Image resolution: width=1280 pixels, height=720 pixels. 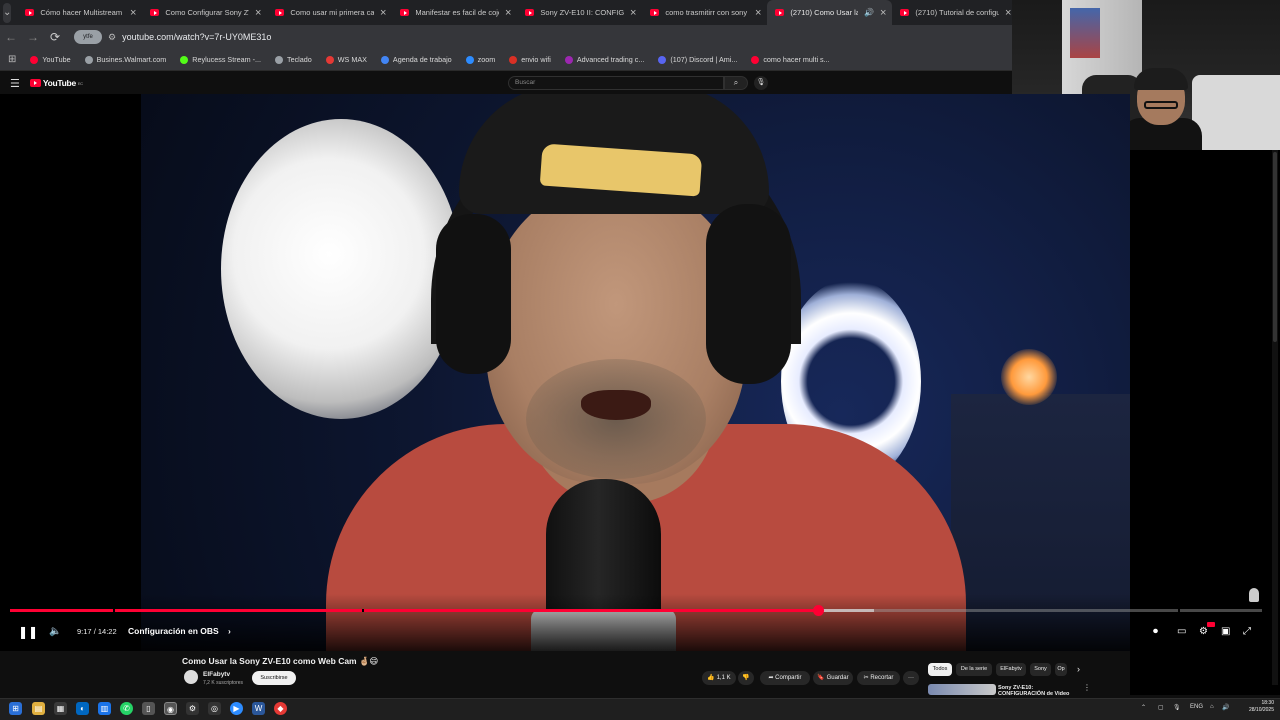 I want to click on bookmark-item: Agenda de trabajo, so click(x=416, y=59).